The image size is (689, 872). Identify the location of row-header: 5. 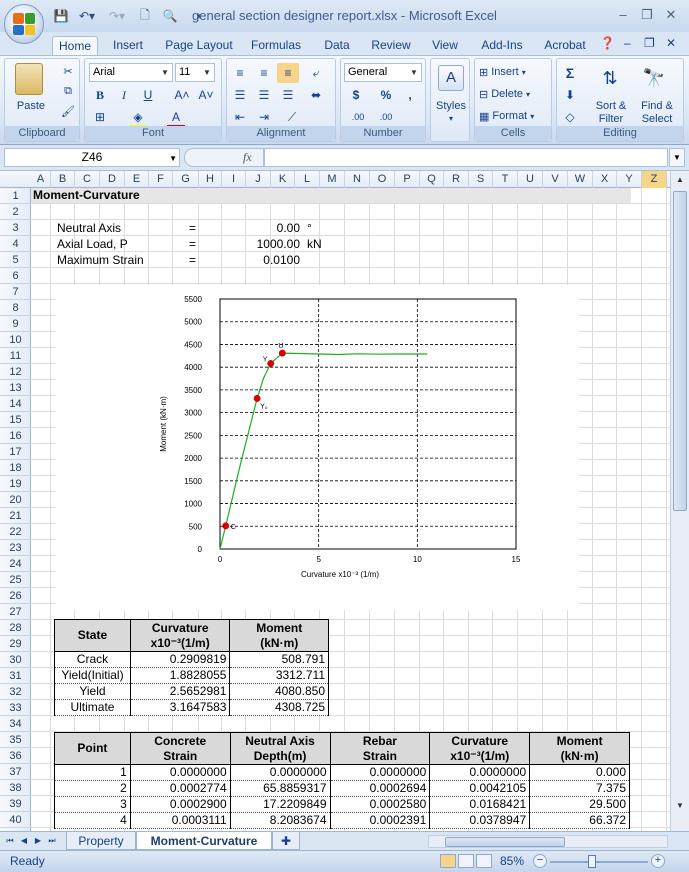
(15, 260).